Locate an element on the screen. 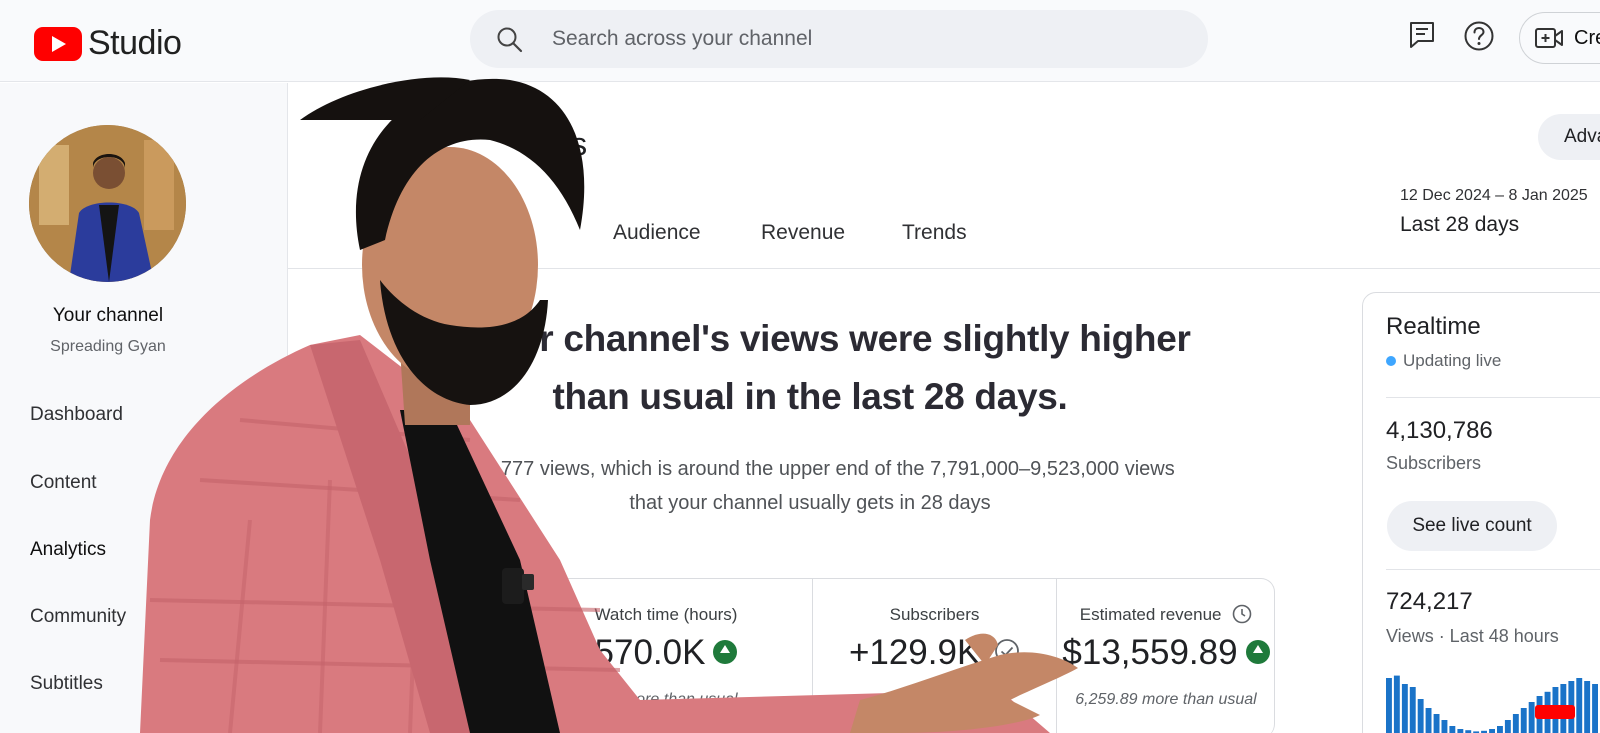 The image size is (1600, 733). create-video-icon is located at coordinates (1549, 38).